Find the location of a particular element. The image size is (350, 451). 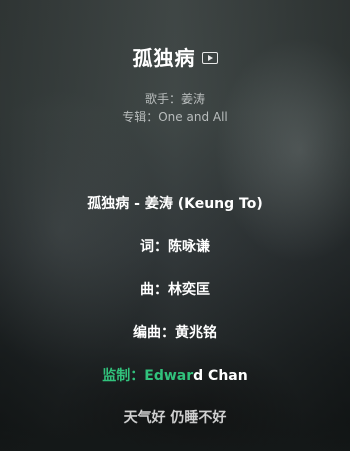

singer-info: 歌手：姜涛 is located at coordinates (175, 98).